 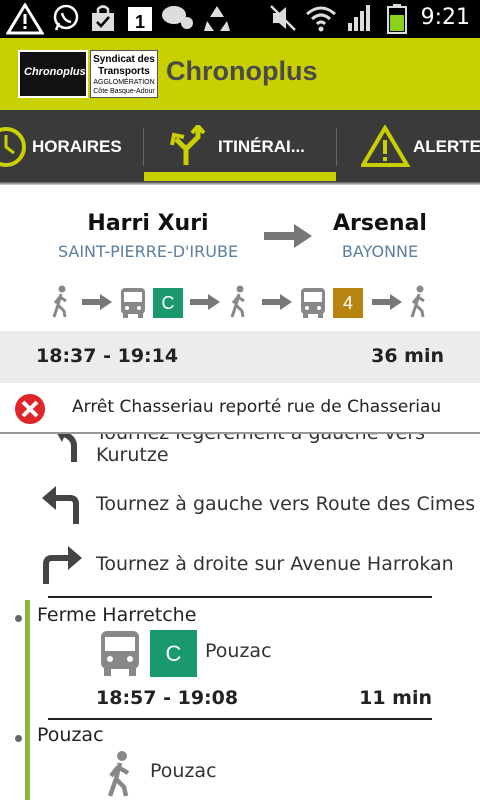 I want to click on calendar-icon: 1, so click(x=140, y=19).